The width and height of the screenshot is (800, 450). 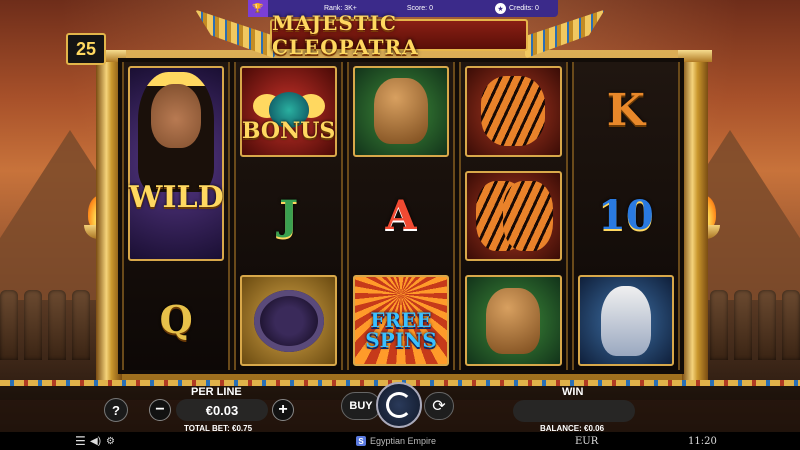 I want to click on spin-icon, so click(x=399, y=405).